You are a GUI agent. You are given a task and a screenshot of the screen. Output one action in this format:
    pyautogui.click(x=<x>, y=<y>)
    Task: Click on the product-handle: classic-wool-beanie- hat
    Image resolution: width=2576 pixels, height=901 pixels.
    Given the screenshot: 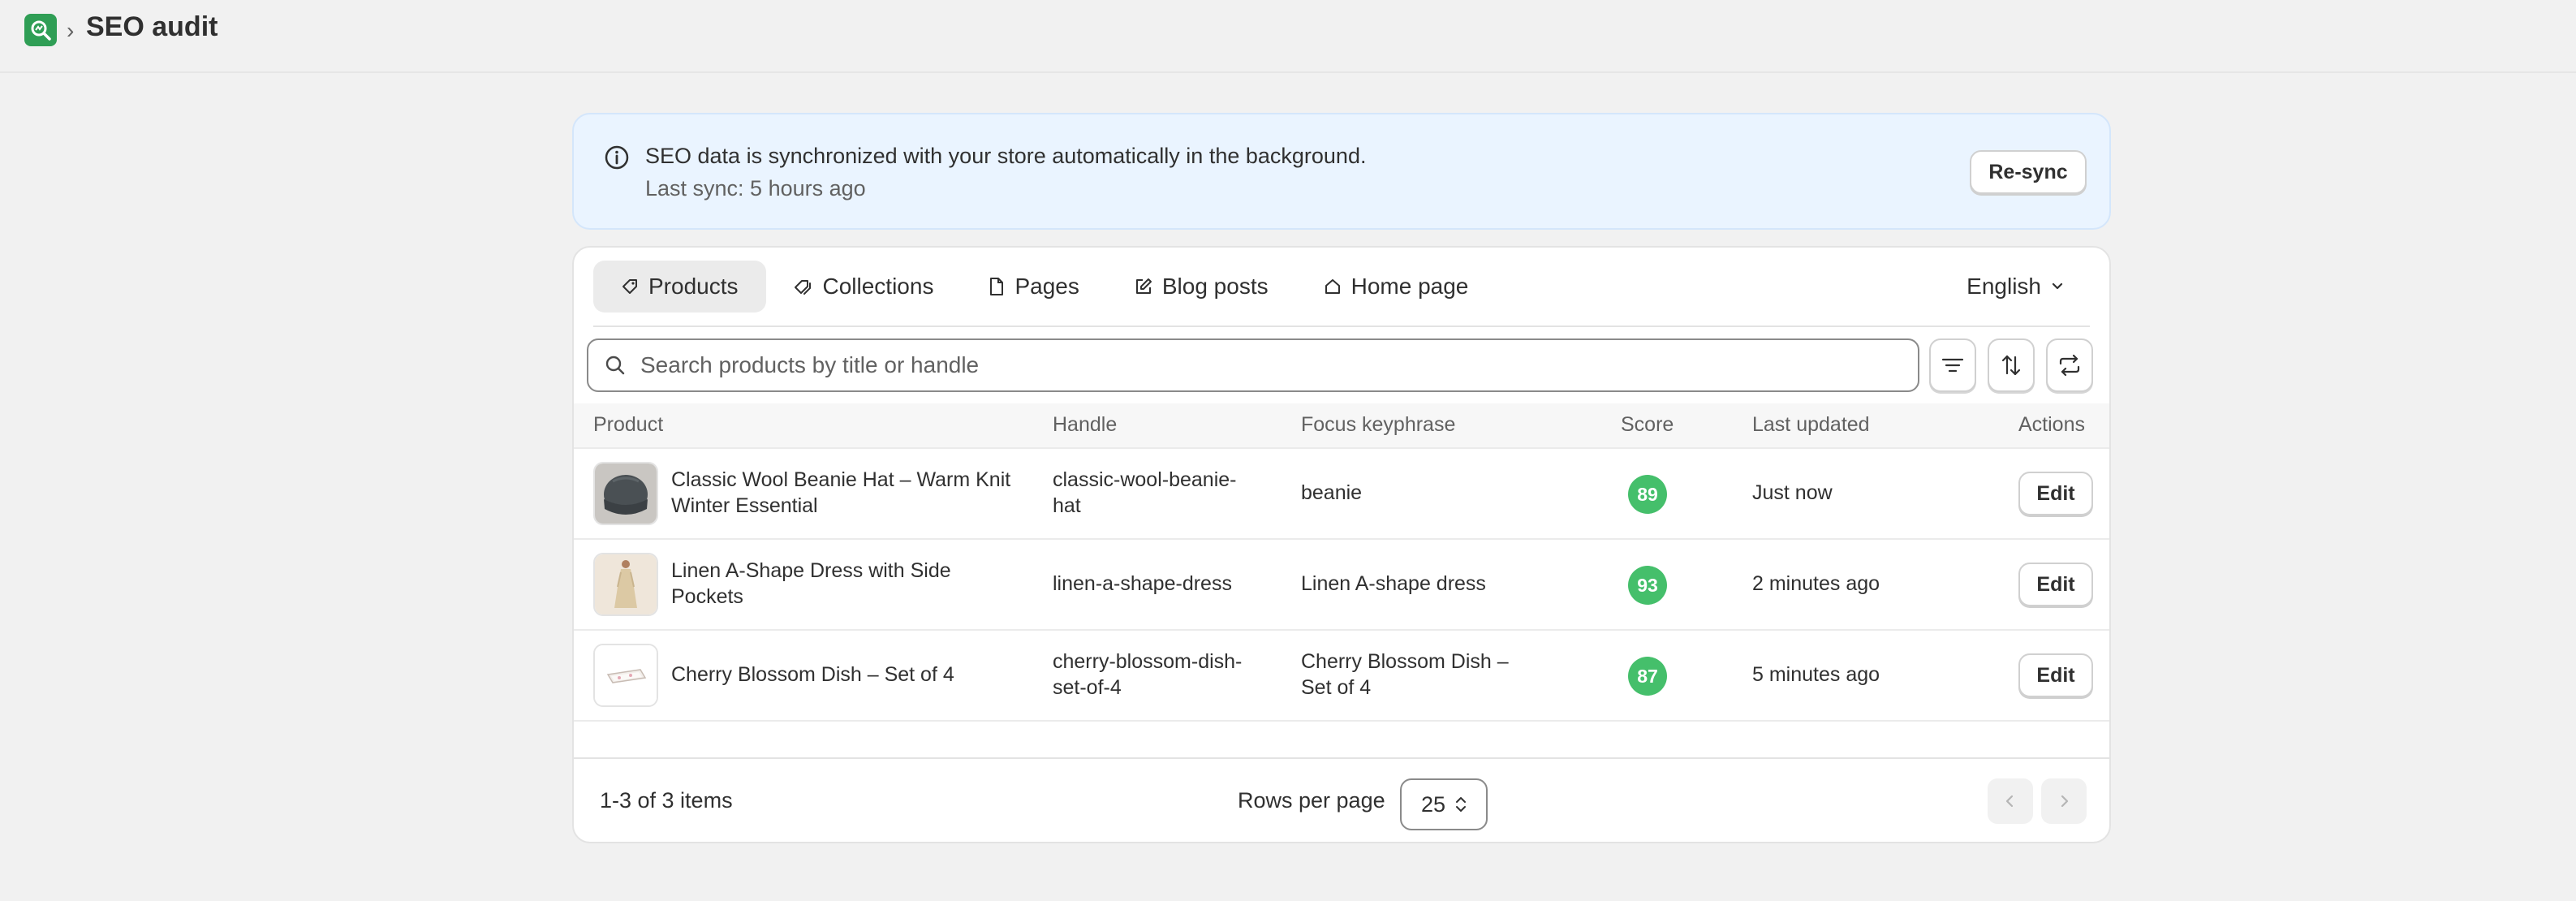 What is the action you would take?
    pyautogui.click(x=1145, y=493)
    